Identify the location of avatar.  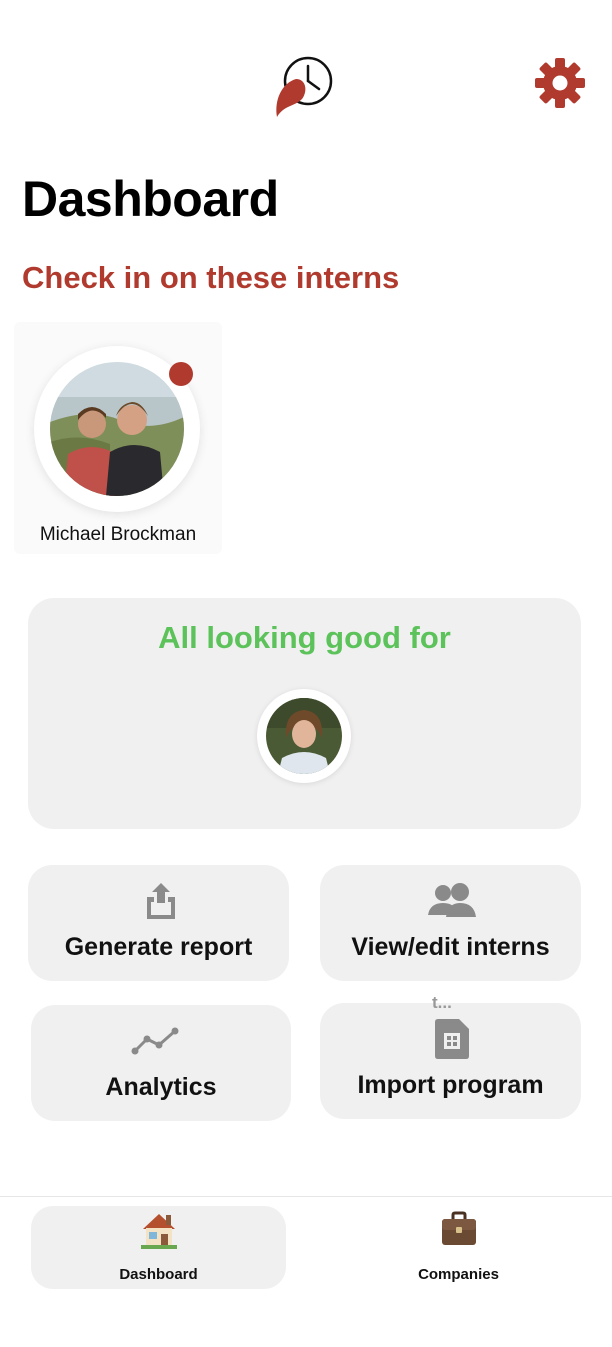
(304, 736).